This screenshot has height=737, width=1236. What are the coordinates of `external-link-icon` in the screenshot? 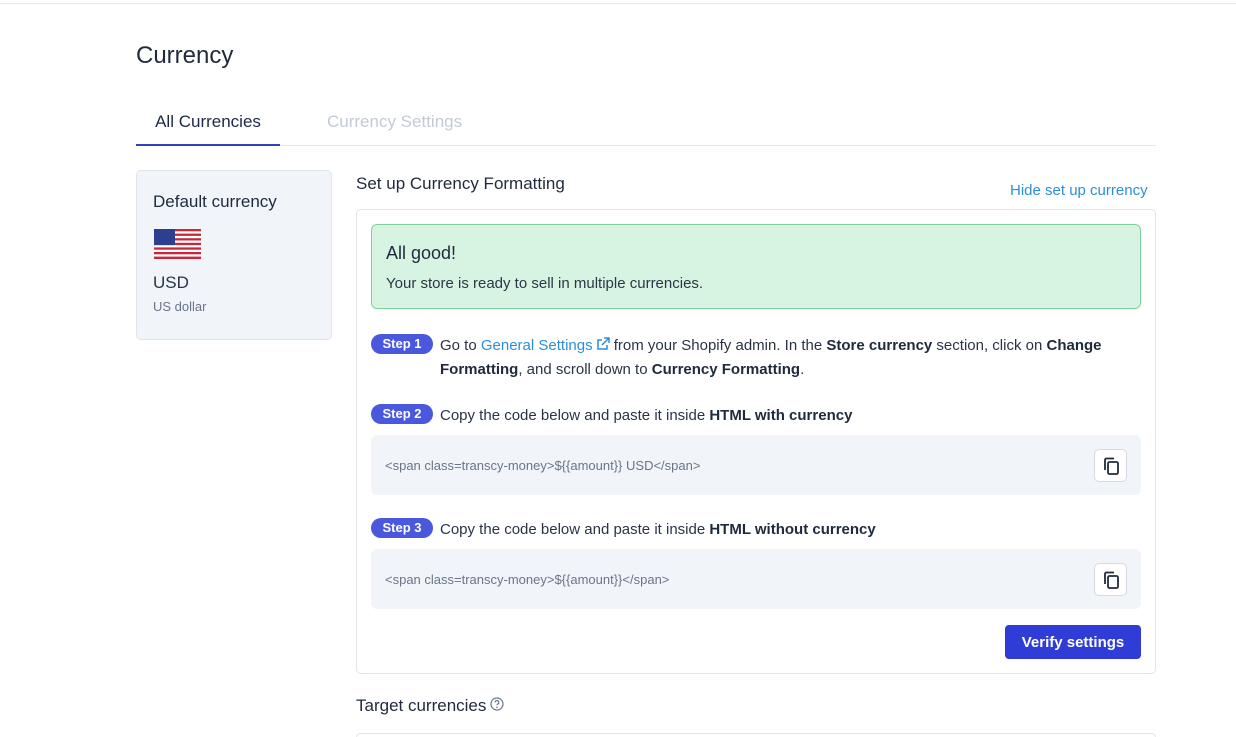 It's located at (603, 344).